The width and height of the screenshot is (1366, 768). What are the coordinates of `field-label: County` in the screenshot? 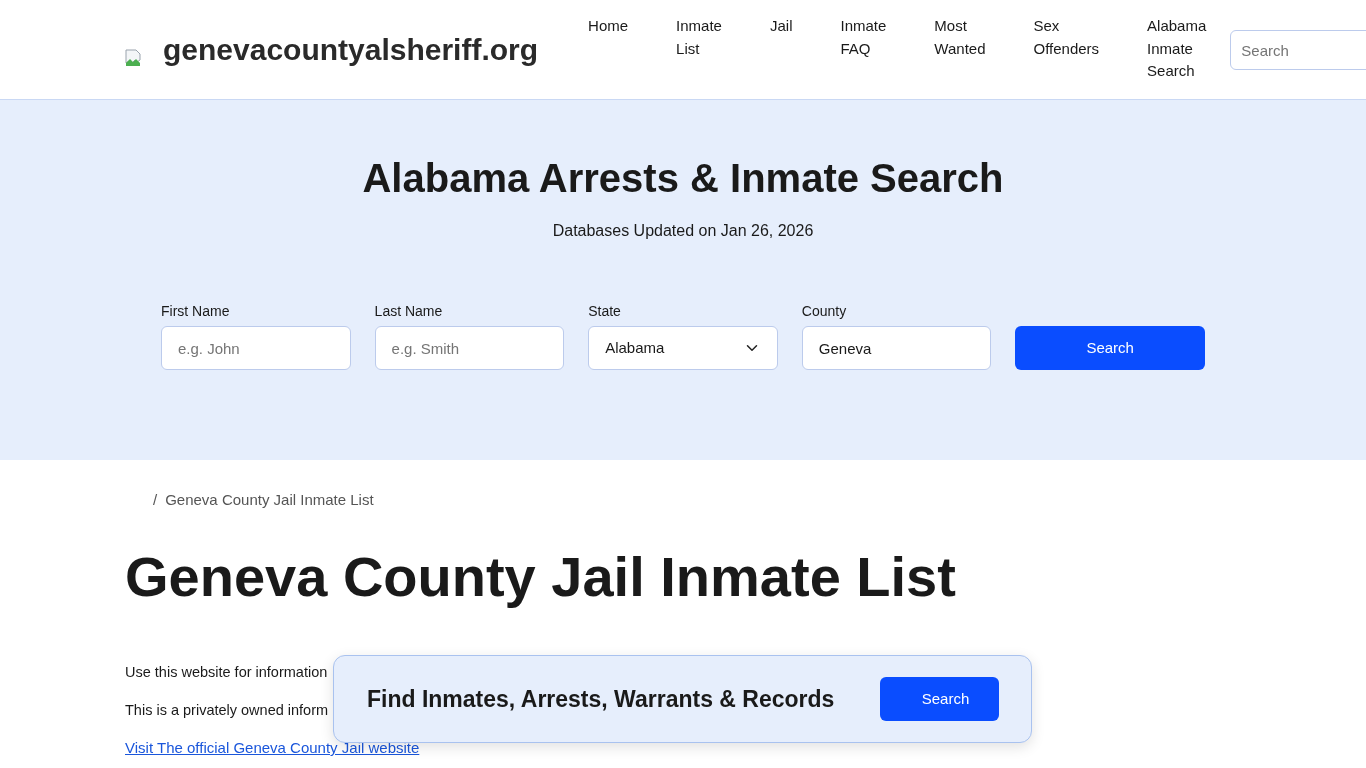 It's located at (824, 311).